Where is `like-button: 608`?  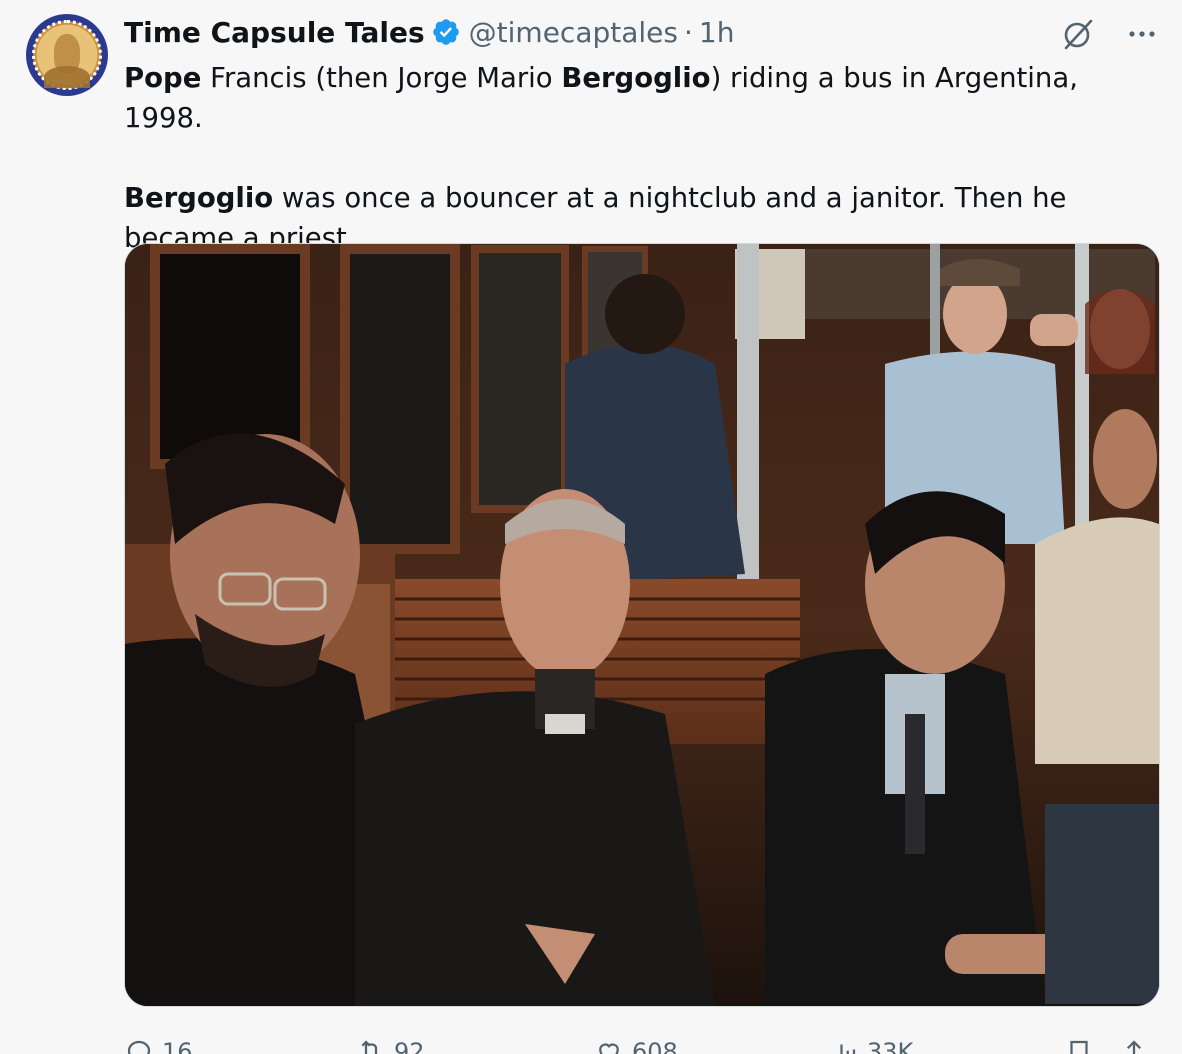
like-button: 608 is located at coordinates (636, 1045).